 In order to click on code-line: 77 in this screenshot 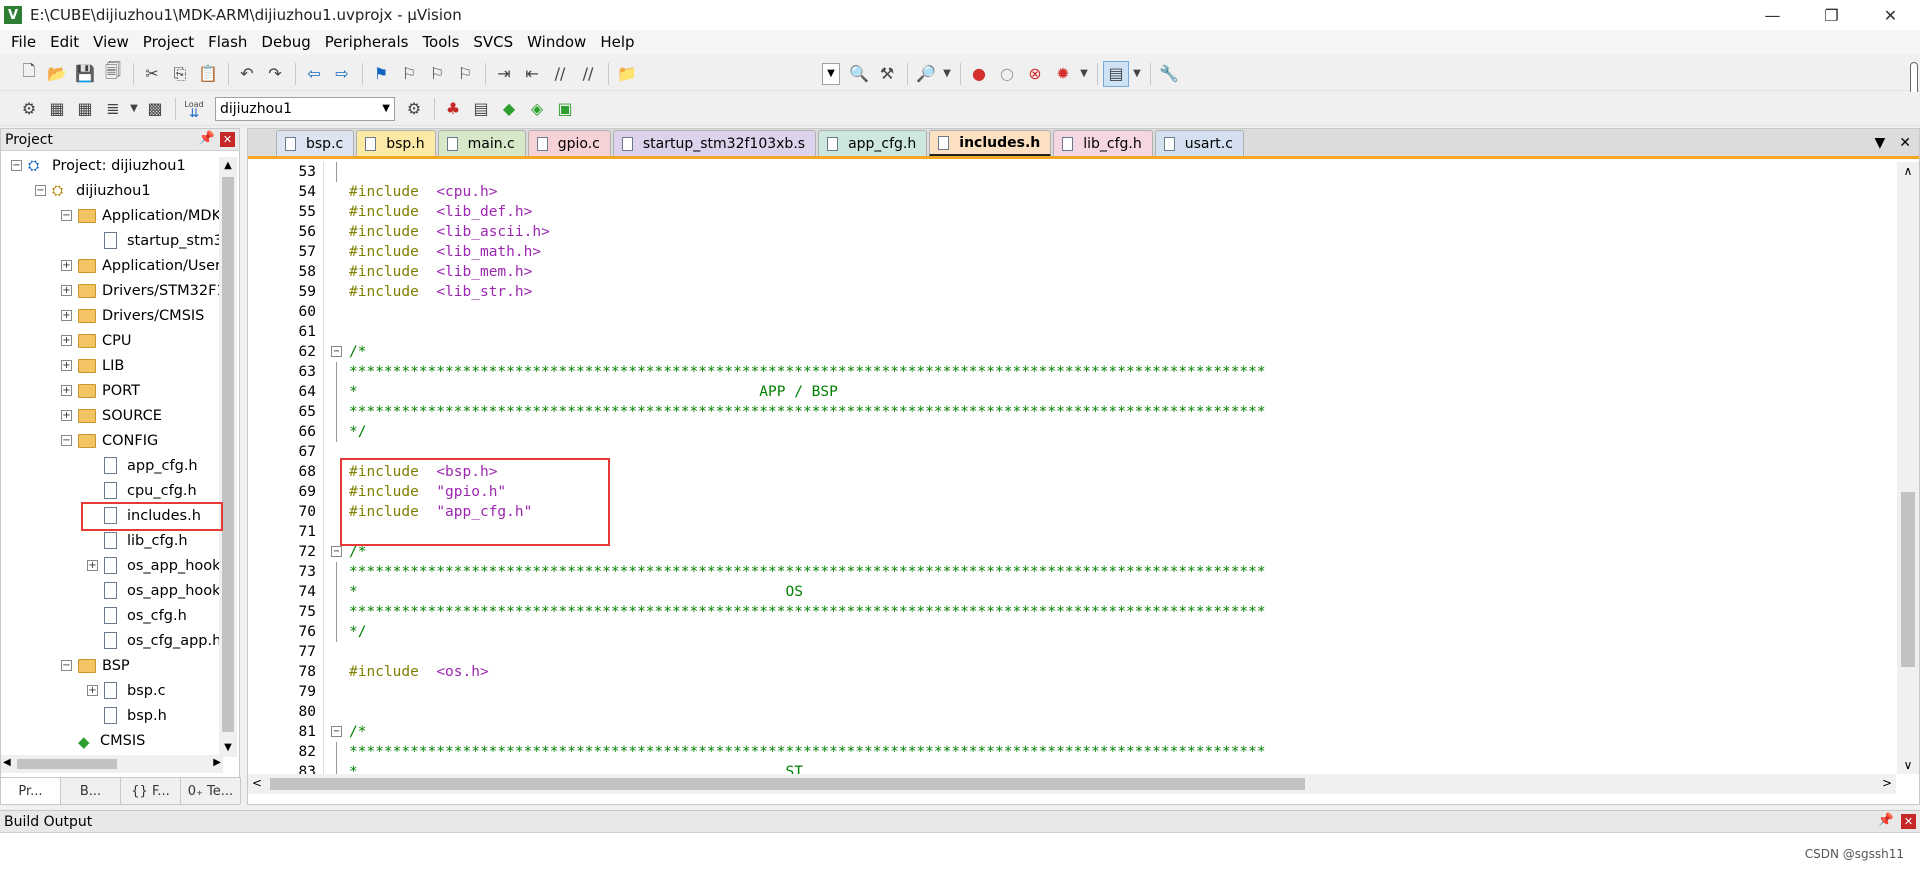, I will do `click(1068, 652)`.